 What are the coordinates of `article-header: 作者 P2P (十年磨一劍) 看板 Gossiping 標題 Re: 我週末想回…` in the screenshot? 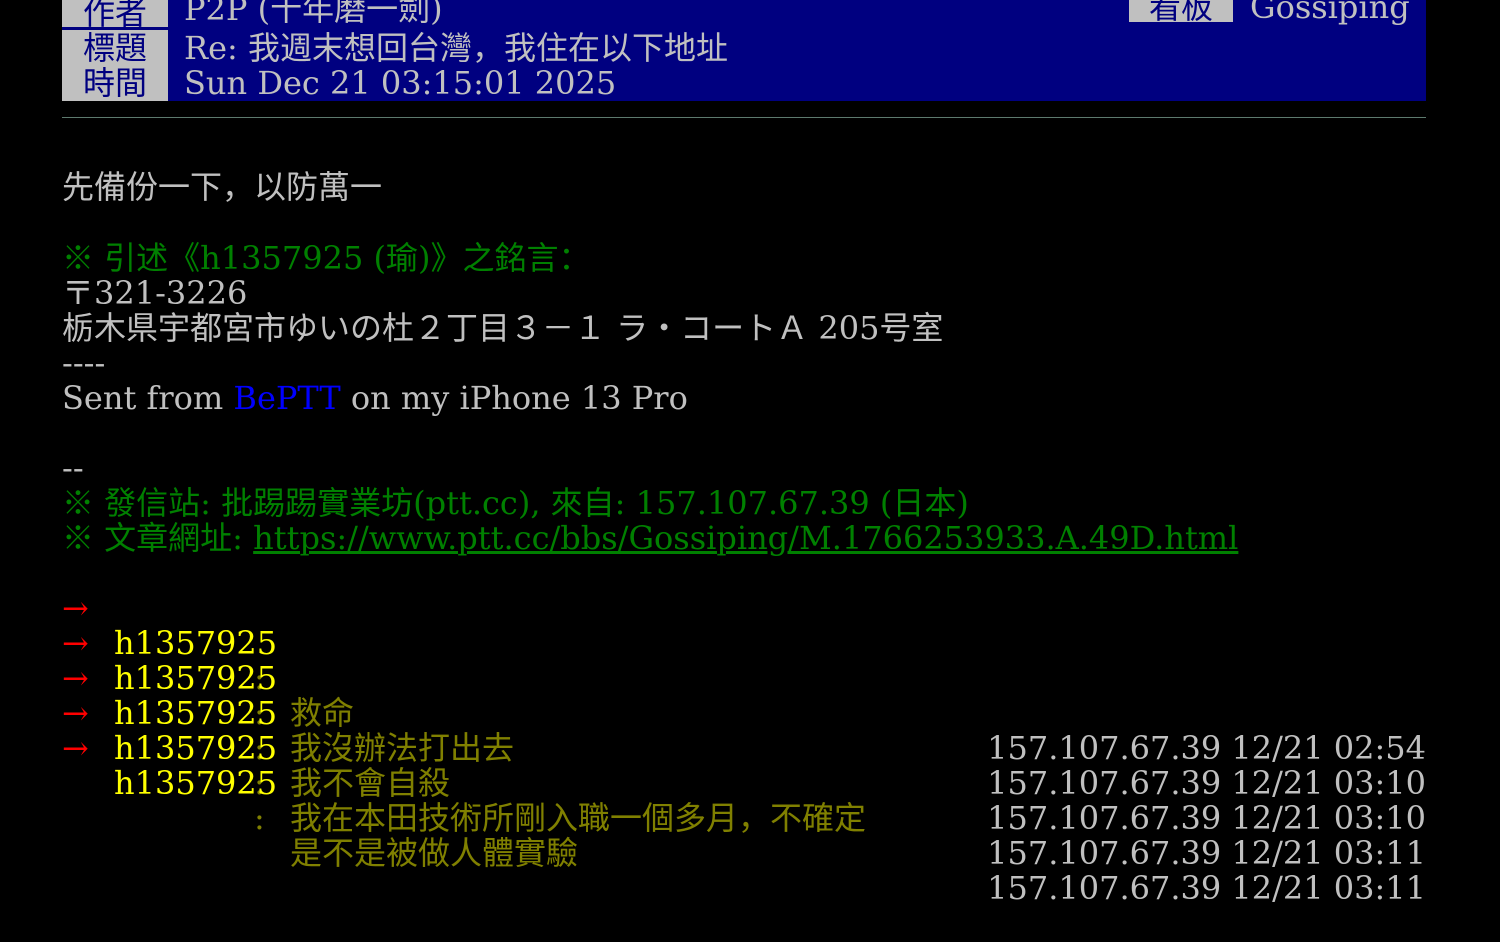 It's located at (744, 50).